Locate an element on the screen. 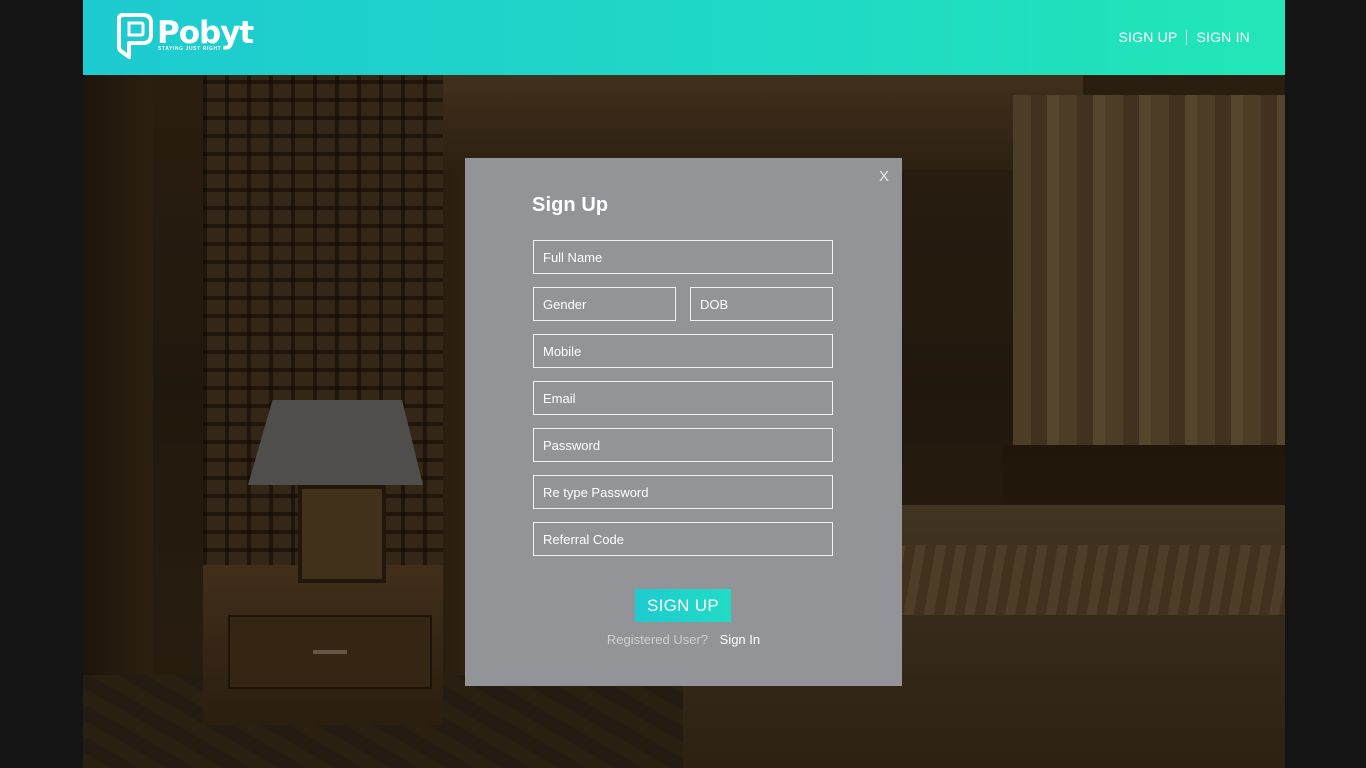 This screenshot has height=768, width=1366. logo-icon is located at coordinates (135, 36).